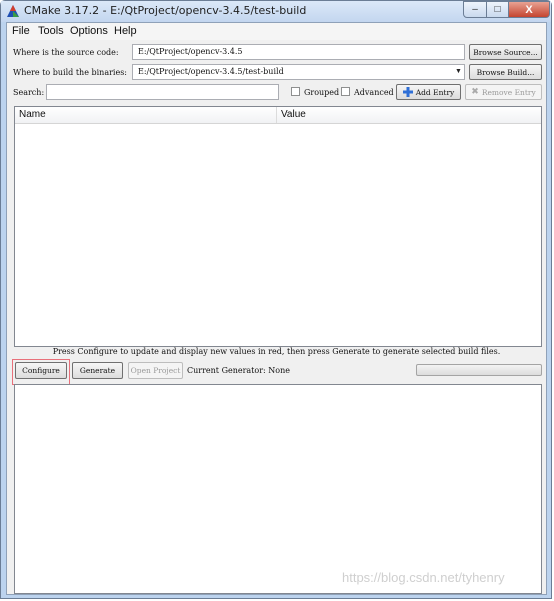 This screenshot has width=554, height=601. I want to click on search-label: Search:, so click(29, 92).